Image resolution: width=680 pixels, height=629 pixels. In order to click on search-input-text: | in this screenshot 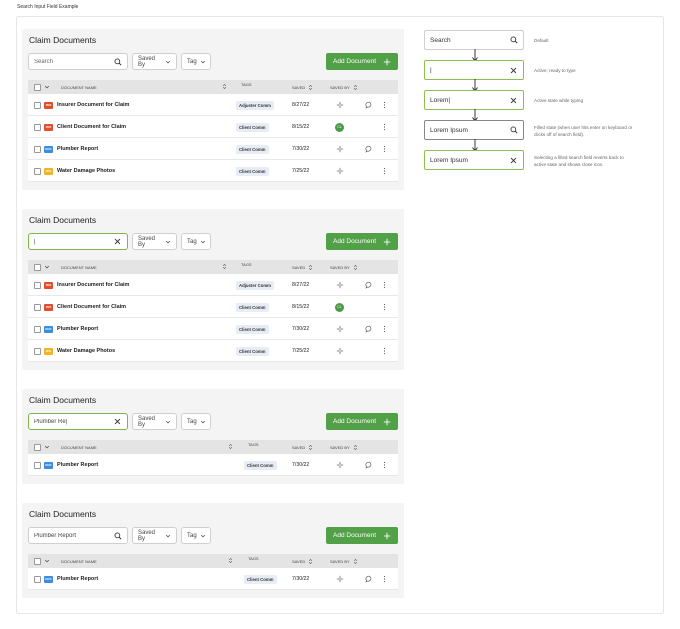, I will do `click(73, 242)`.